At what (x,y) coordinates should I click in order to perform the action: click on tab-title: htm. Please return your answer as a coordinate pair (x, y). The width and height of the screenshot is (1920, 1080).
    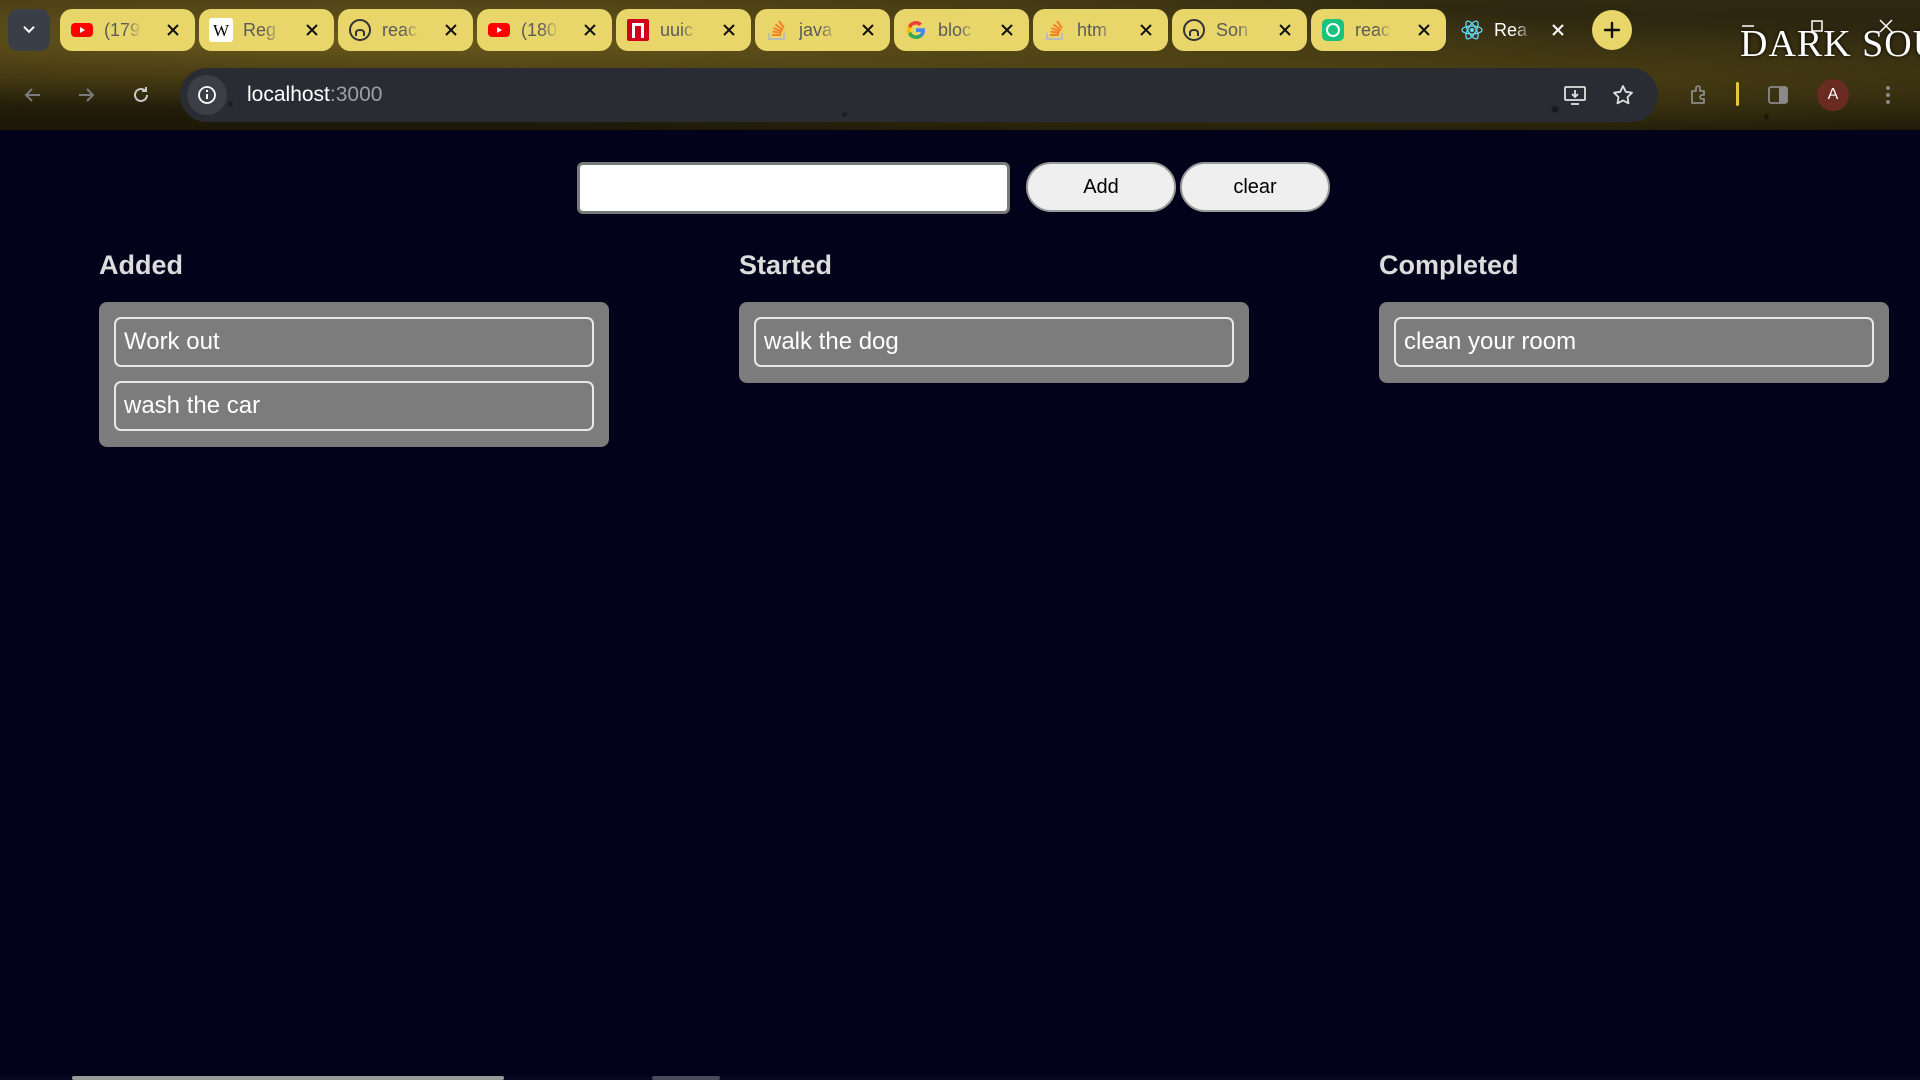
    Looking at the image, I should click on (1092, 29).